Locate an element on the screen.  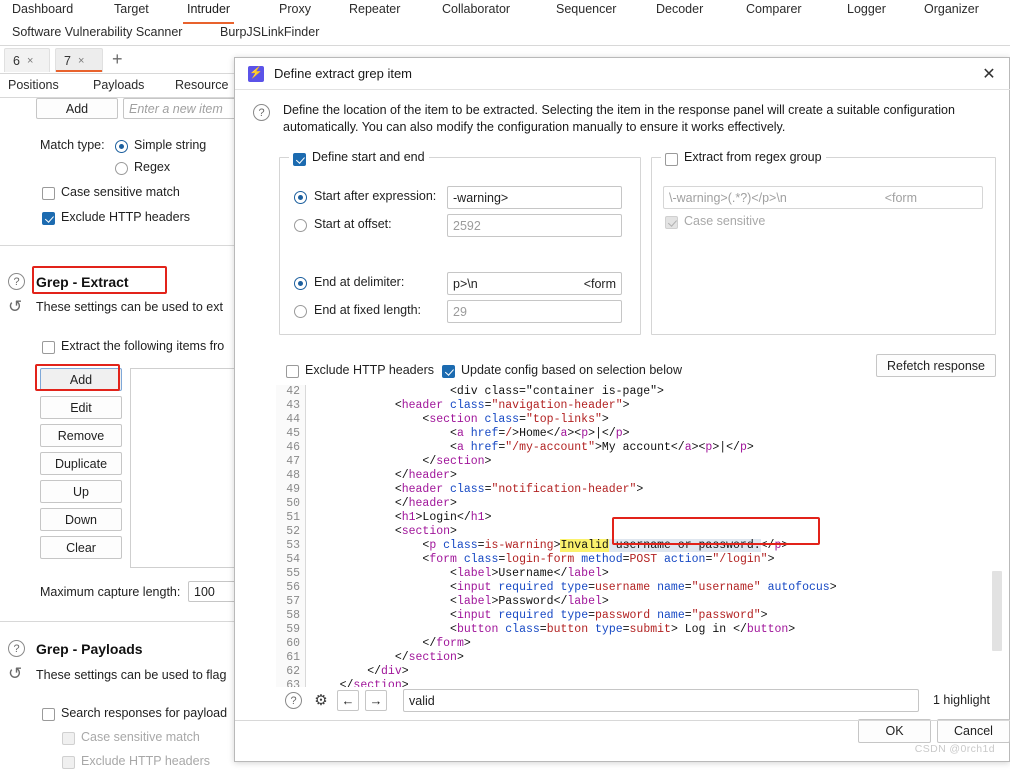
main-tab-dashboard: Dashboard is located at coordinates (42, 11).